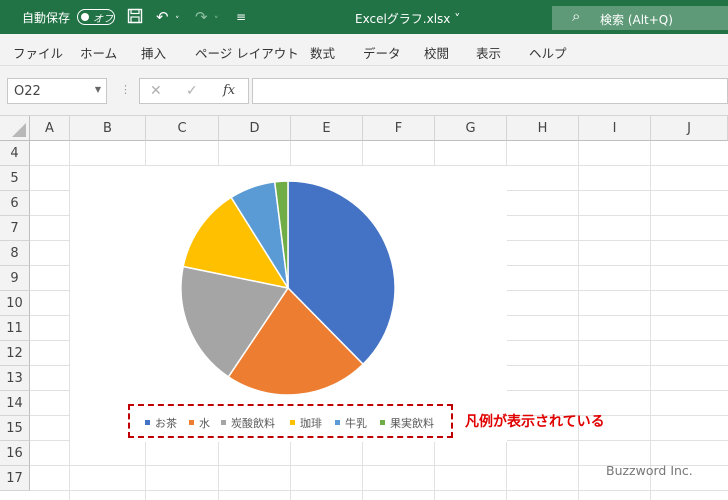 The width and height of the screenshot is (728, 500). I want to click on row-header: 4, so click(15, 153).